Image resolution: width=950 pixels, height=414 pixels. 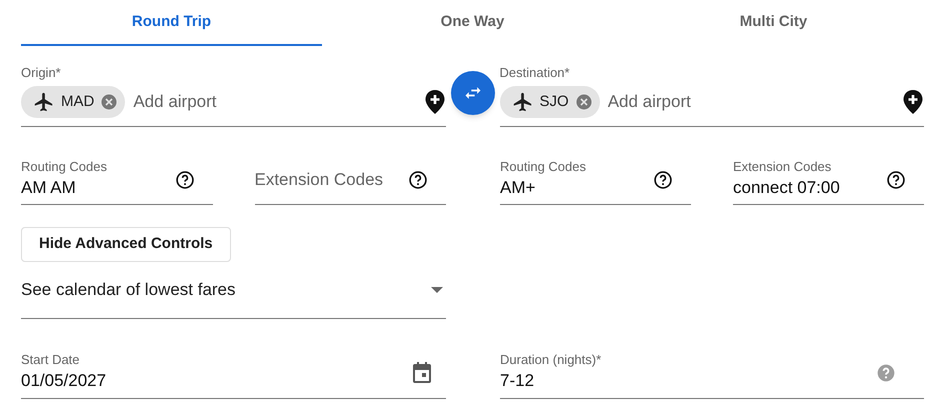 I want to click on duration-field: Duration (nights)* 7-12, so click(x=712, y=373).